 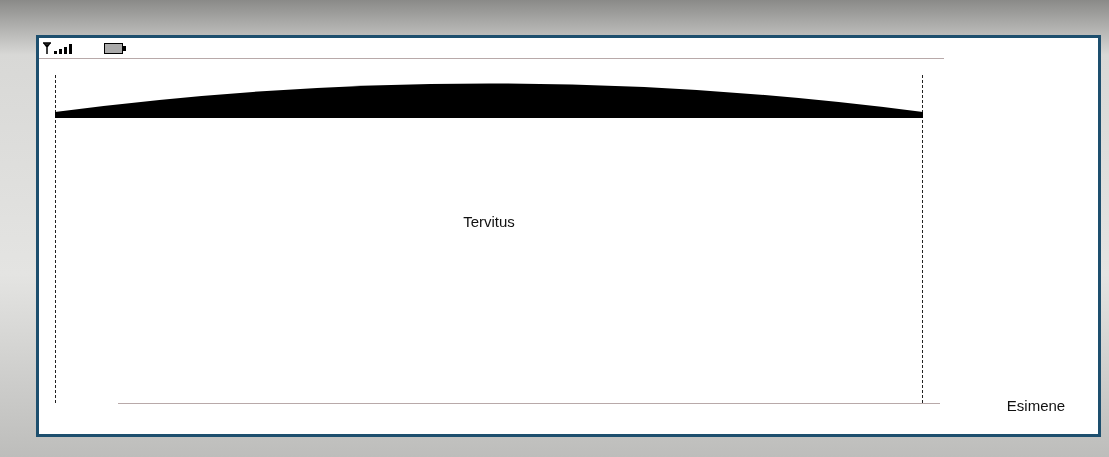 What do you see at coordinates (489, 221) in the screenshot?
I see `greeting-text: Tervitus` at bounding box center [489, 221].